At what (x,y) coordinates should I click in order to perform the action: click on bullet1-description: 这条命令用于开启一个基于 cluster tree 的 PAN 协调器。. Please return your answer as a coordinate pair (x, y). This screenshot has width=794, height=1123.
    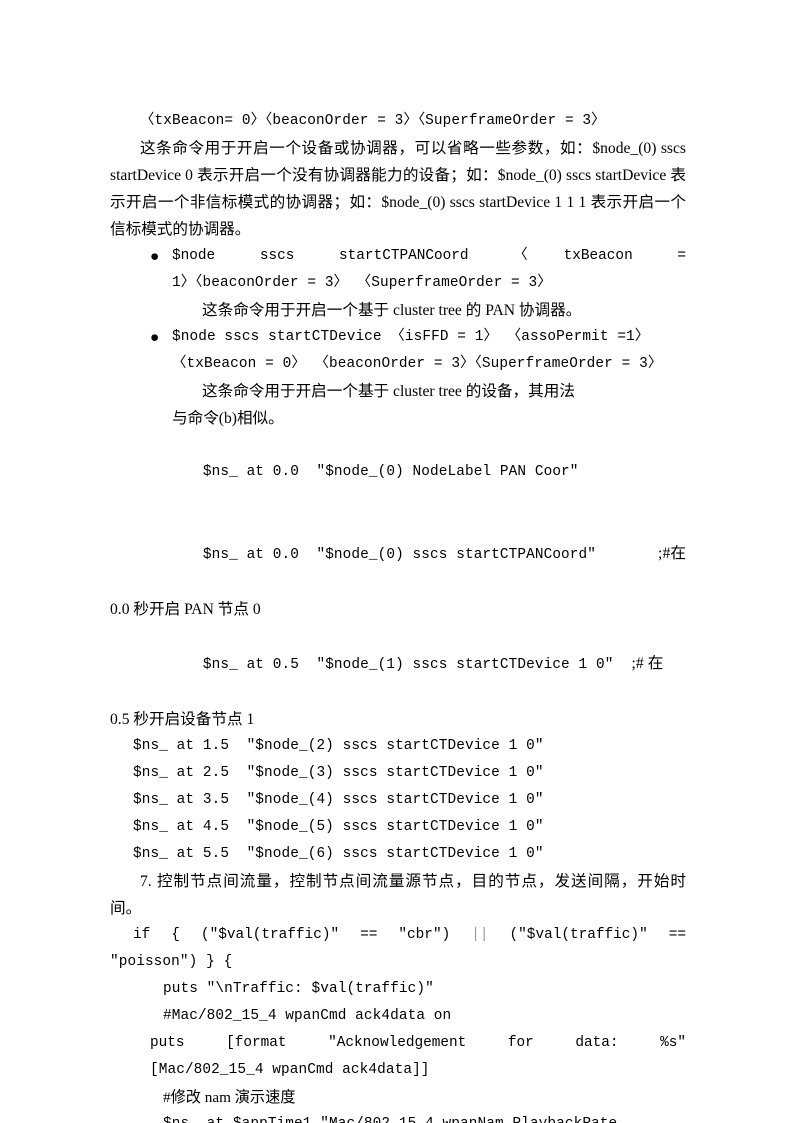
    Looking at the image, I should click on (392, 310).